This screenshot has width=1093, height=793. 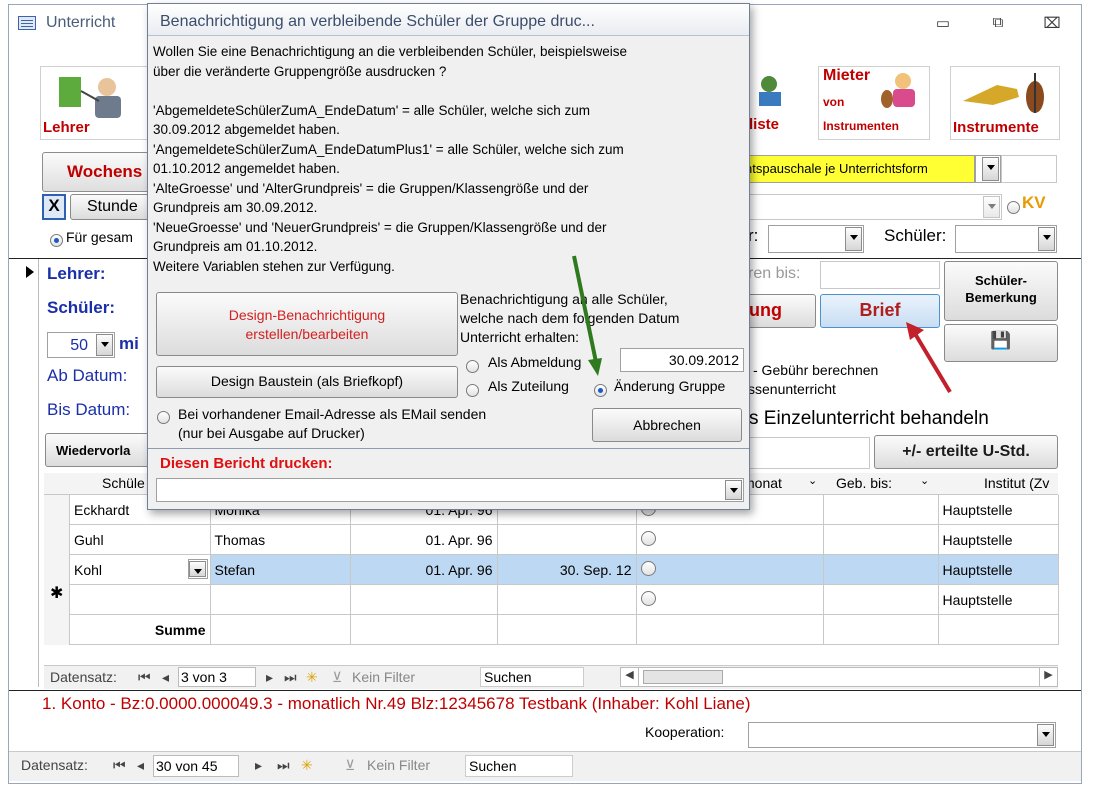 What do you see at coordinates (1052, 24) in the screenshot?
I see `close-button: ⌧` at bounding box center [1052, 24].